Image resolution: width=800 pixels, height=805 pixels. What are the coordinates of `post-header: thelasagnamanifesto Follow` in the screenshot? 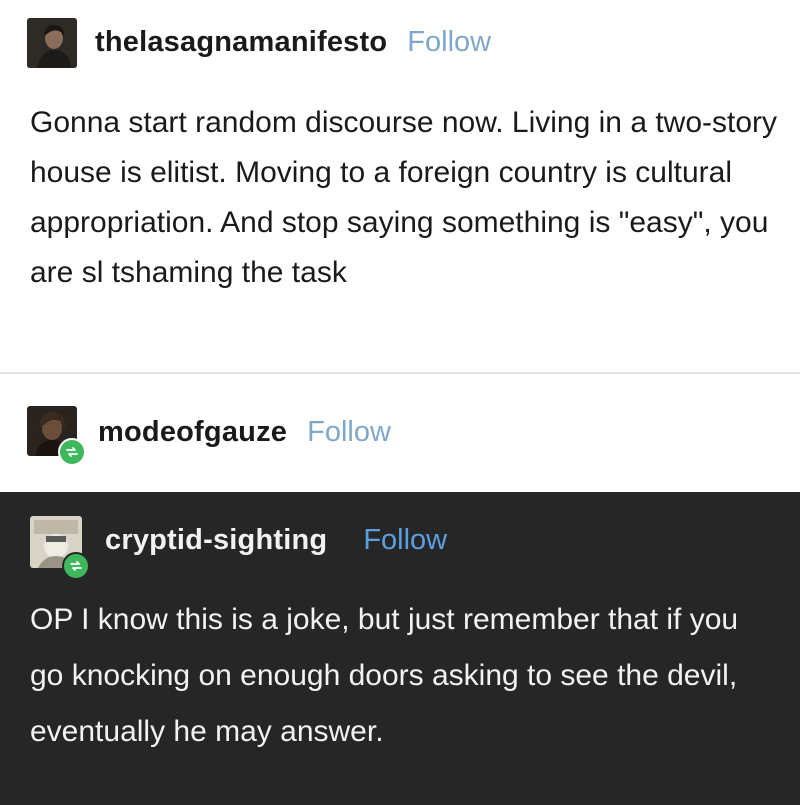 It's located at (293, 42).